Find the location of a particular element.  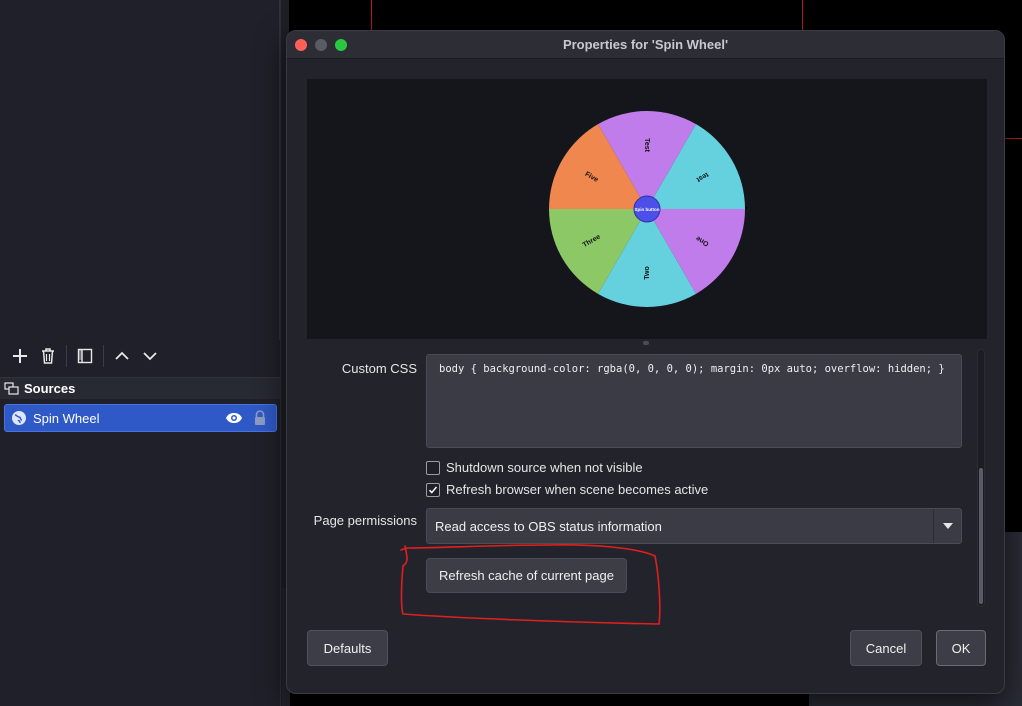

sources-toolbar is located at coordinates (140, 356).